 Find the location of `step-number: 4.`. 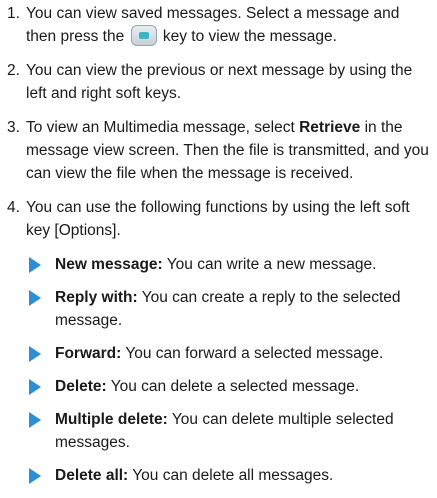

step-number: 4. is located at coordinates (13, 207).